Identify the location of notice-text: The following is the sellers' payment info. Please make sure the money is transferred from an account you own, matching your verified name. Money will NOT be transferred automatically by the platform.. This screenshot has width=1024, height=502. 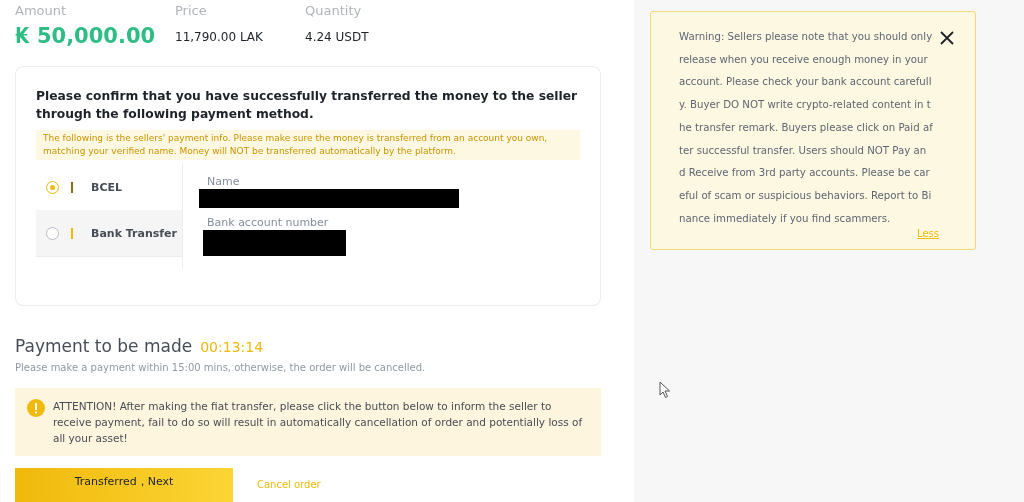
(308, 145).